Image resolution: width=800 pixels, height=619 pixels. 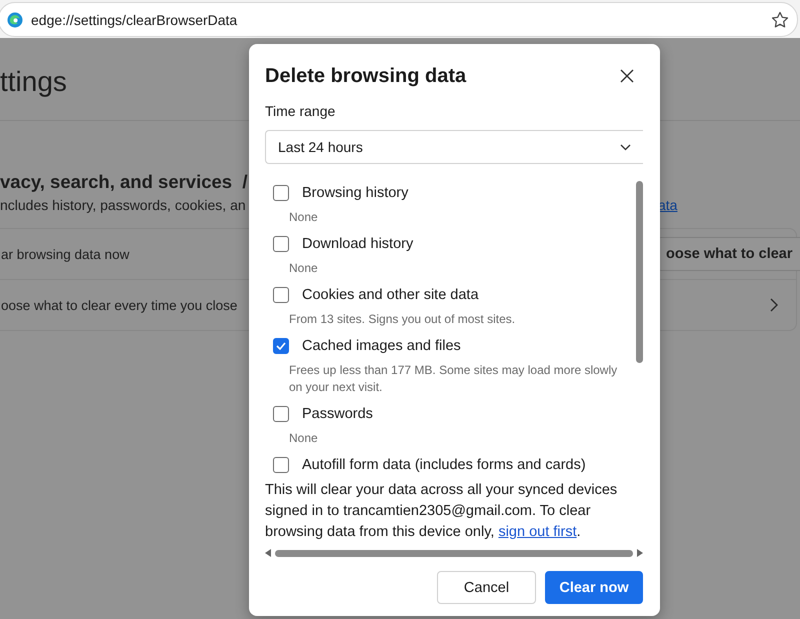 What do you see at coordinates (640, 553) in the screenshot?
I see `scroll-right-icon` at bounding box center [640, 553].